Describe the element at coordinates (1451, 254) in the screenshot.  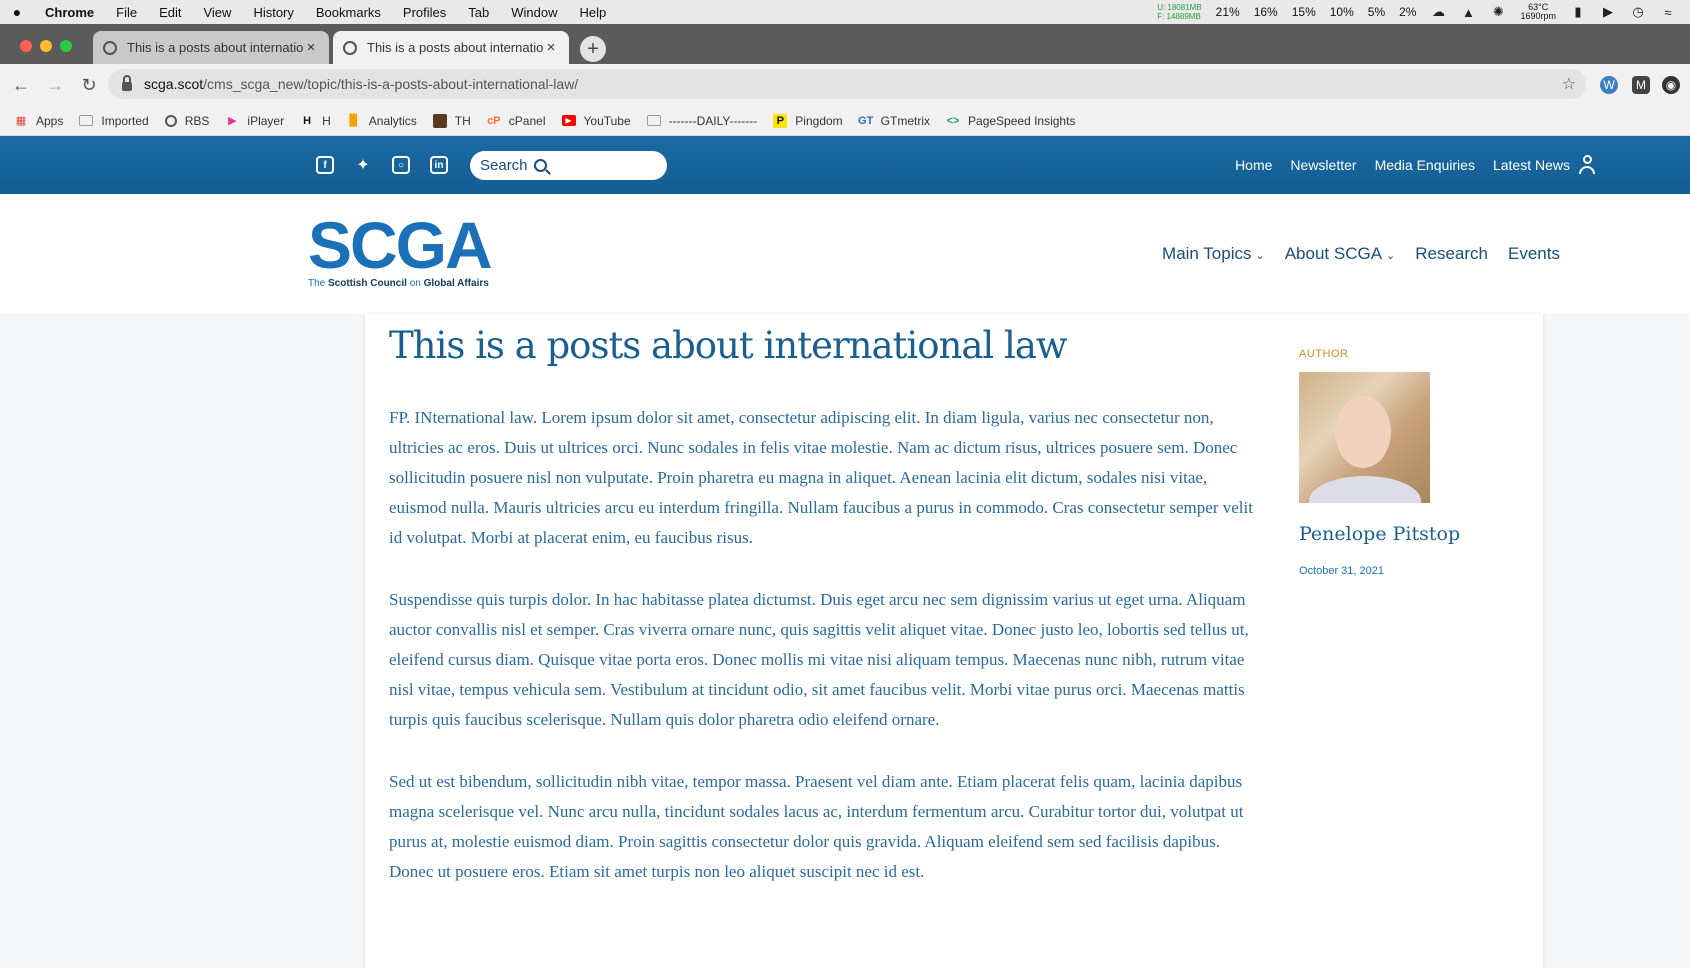
I see `nav-research: Research` at that location.